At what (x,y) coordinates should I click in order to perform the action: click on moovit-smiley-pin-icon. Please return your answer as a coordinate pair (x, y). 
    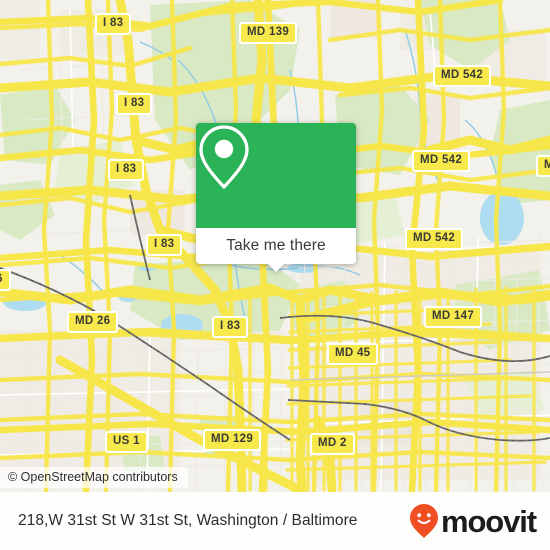
    Looking at the image, I should click on (423, 521).